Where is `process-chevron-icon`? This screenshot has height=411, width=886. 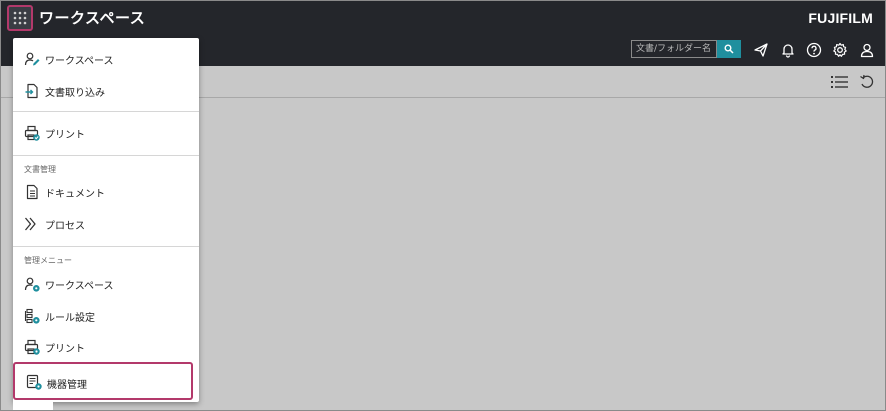
process-chevron-icon is located at coordinates (30, 224).